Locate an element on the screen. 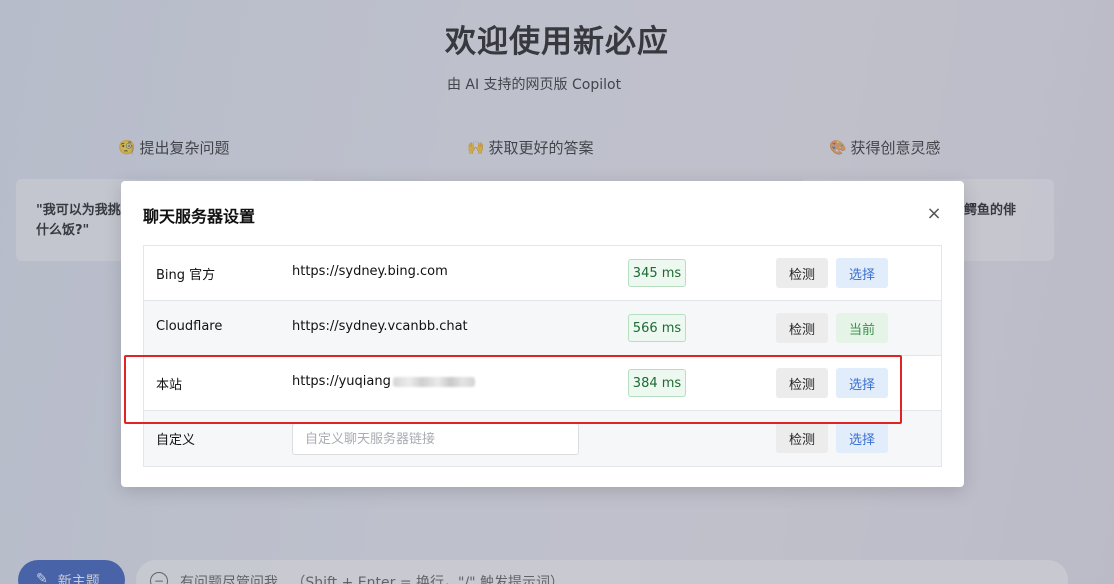 The image size is (1114, 584). latency-badge: 566 ms is located at coordinates (657, 328).